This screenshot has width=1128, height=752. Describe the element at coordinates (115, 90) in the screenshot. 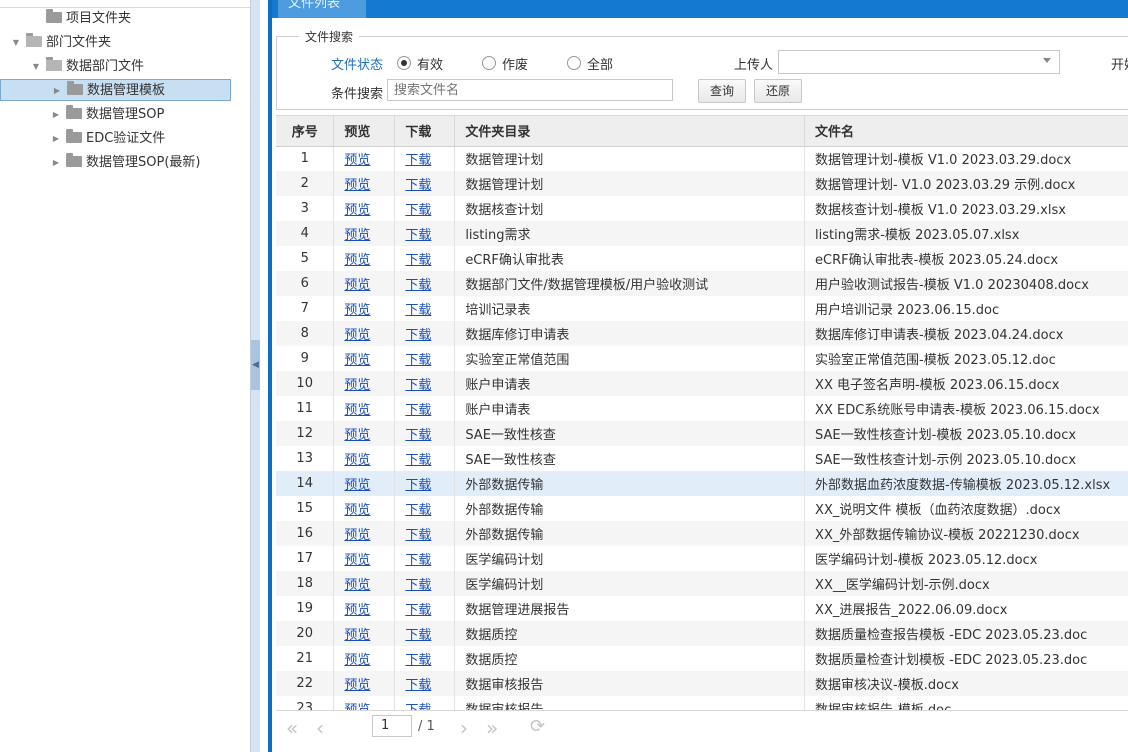

I see `tree-item: ▶ 数据管理模板` at that location.